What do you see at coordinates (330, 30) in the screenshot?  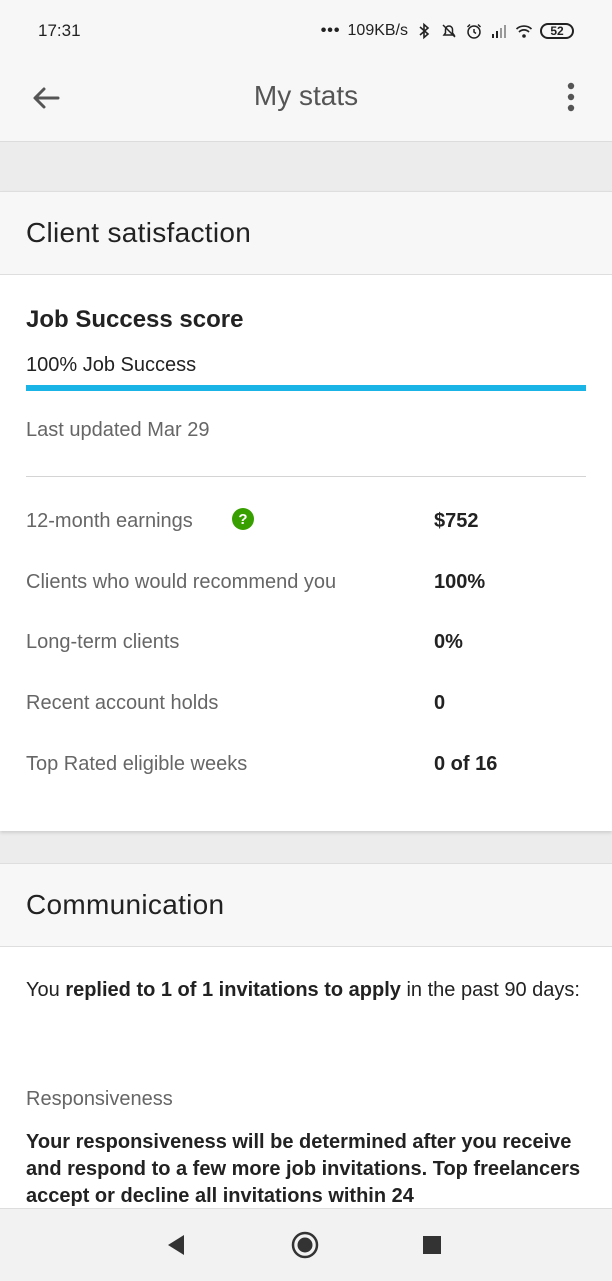 I see `more-dots-icon: •••` at bounding box center [330, 30].